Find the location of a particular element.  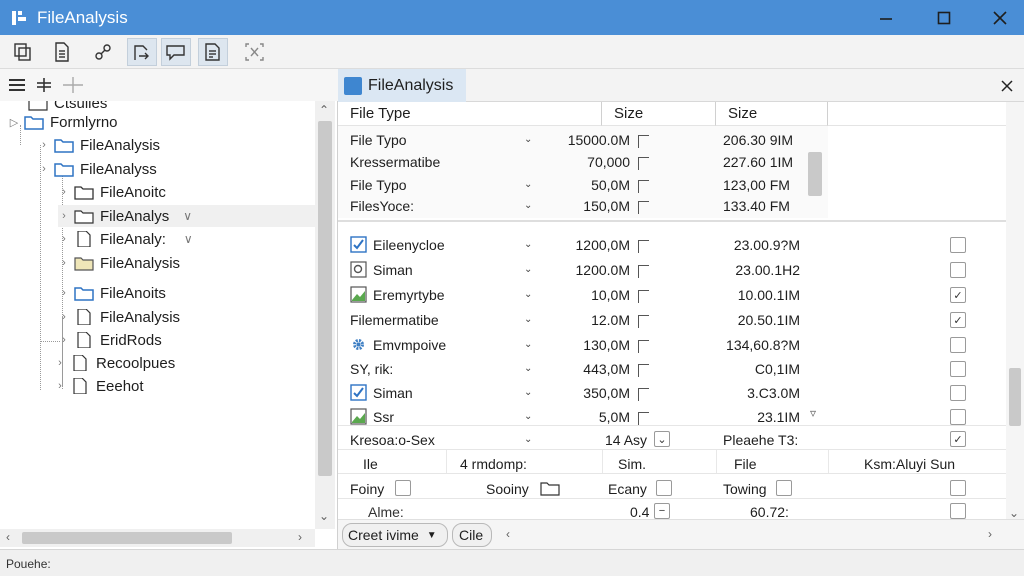

tab-fileanalysis: FileAnalysis is located at coordinates (402, 85).